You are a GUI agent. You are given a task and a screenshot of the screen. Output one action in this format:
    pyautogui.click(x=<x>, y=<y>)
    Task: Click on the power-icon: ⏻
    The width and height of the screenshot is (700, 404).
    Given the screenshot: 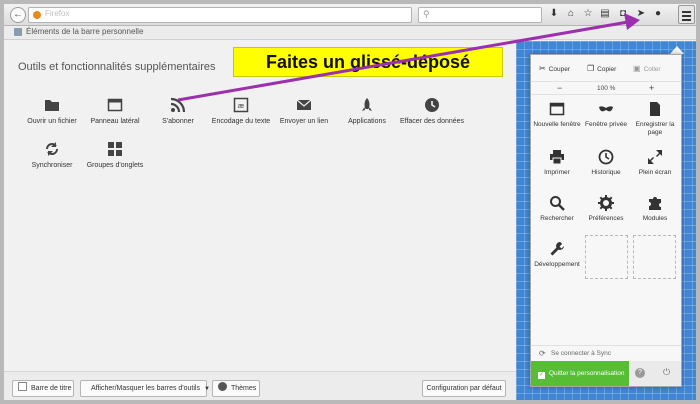 What is the action you would take?
    pyautogui.click(x=666, y=372)
    